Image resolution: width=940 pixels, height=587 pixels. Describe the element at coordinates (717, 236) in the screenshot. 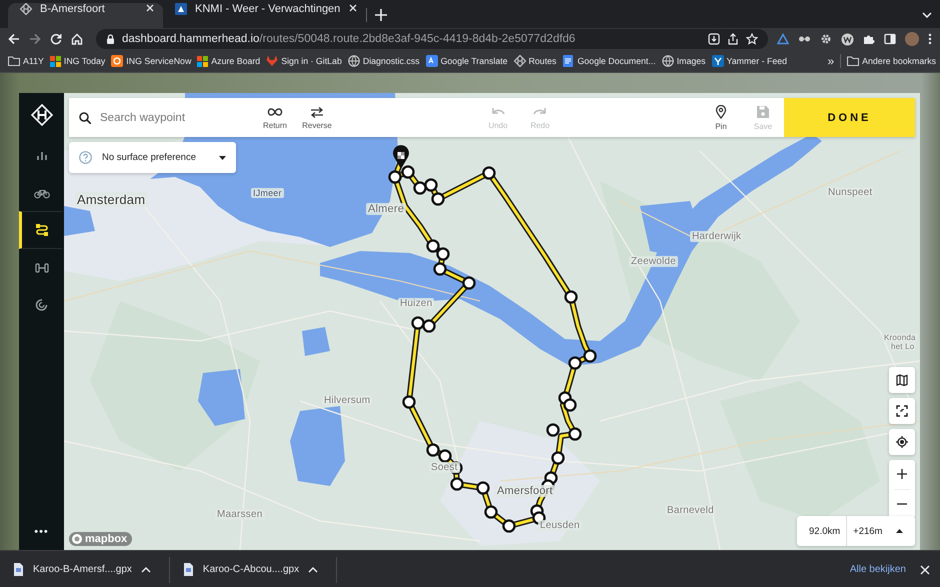

I see `place-label: Harderwijk` at that location.